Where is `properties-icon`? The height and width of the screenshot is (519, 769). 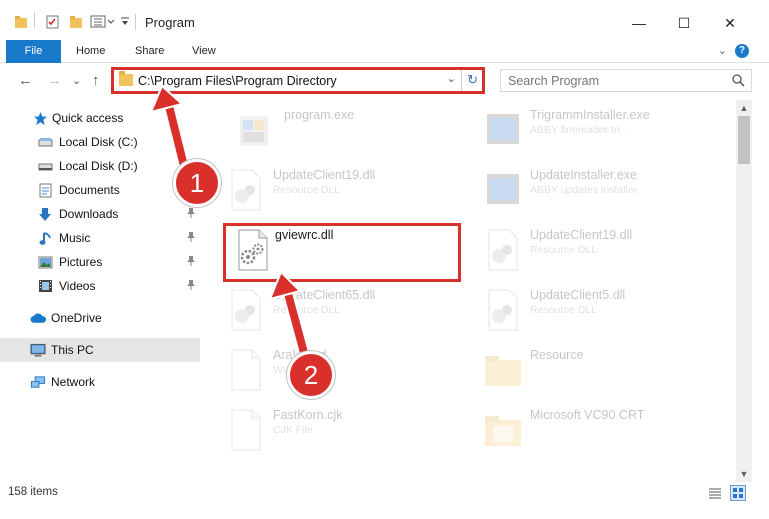 properties-icon is located at coordinates (53, 22).